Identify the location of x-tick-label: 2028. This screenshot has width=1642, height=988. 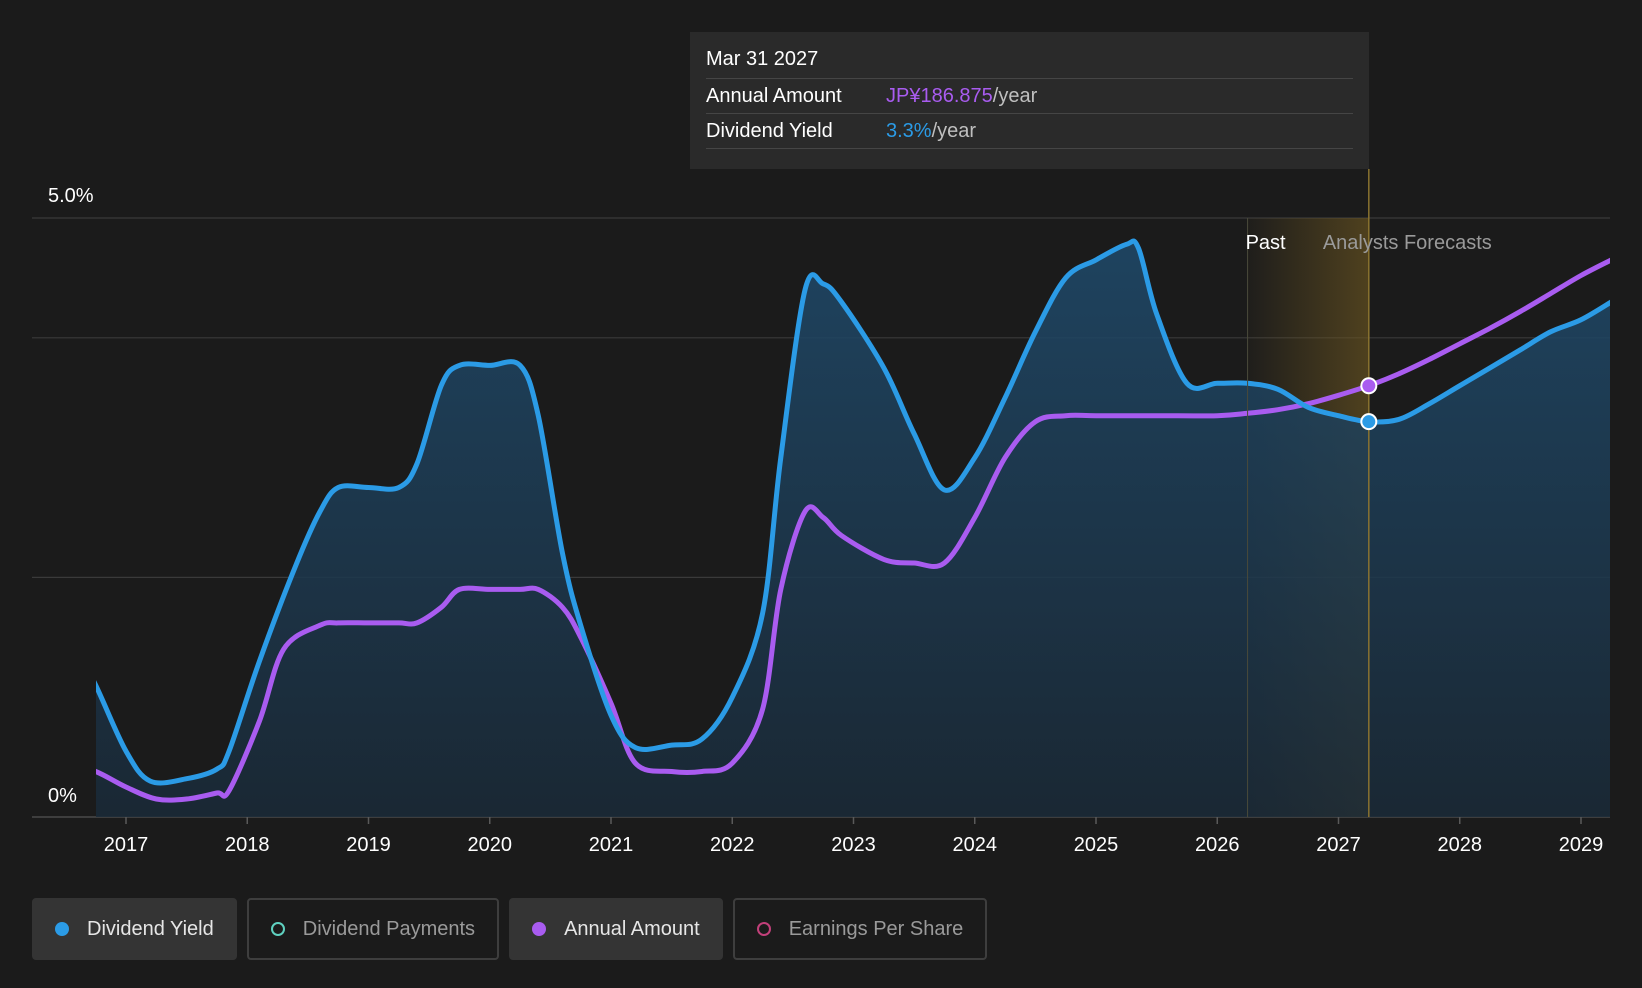
(1460, 845).